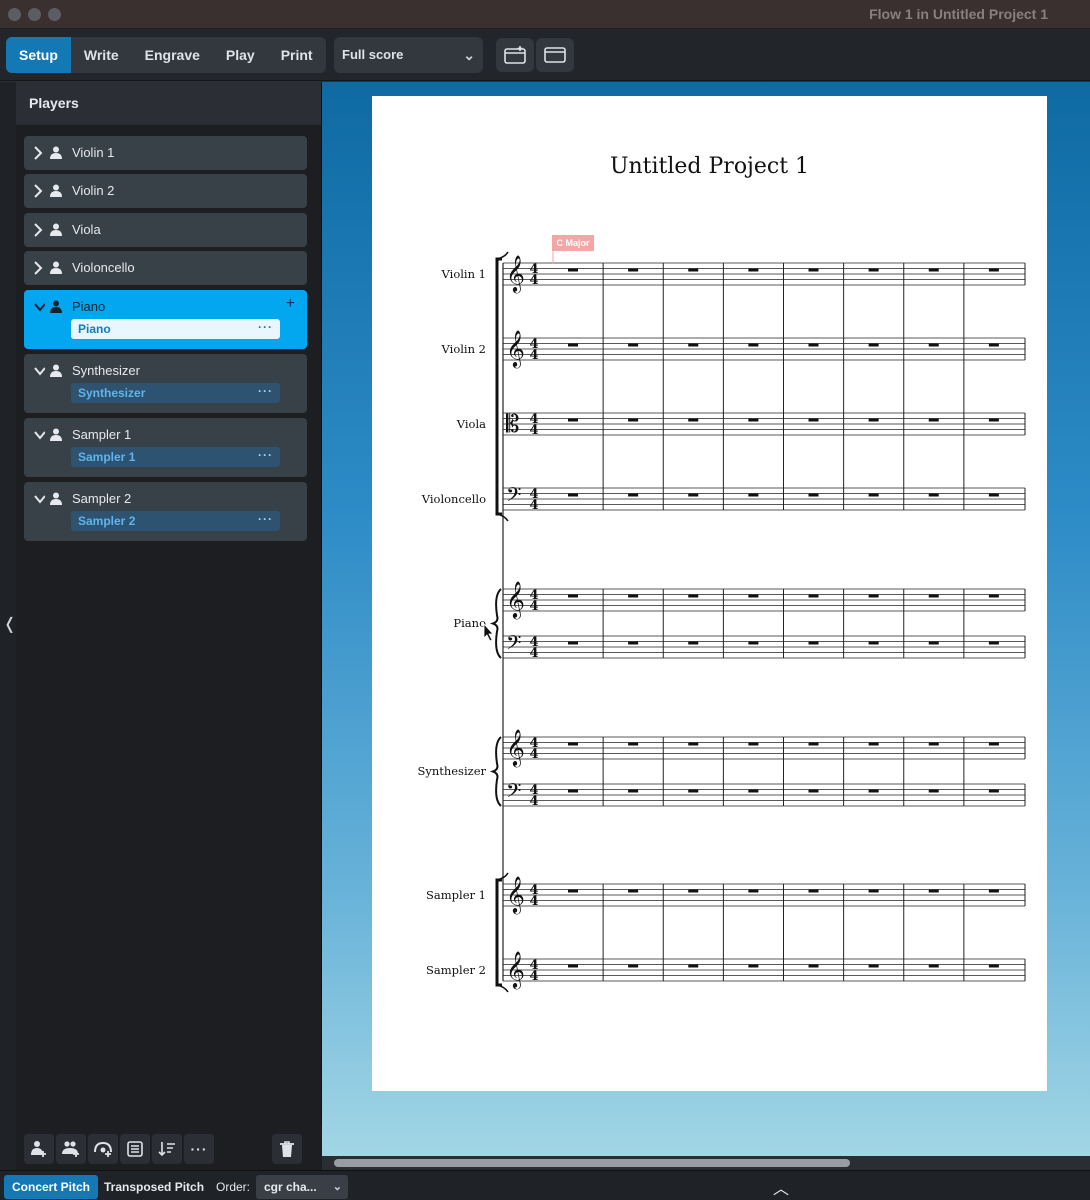 This screenshot has width=1090, height=1200. What do you see at coordinates (54, 14) in the screenshot?
I see `zoom-window-button` at bounding box center [54, 14].